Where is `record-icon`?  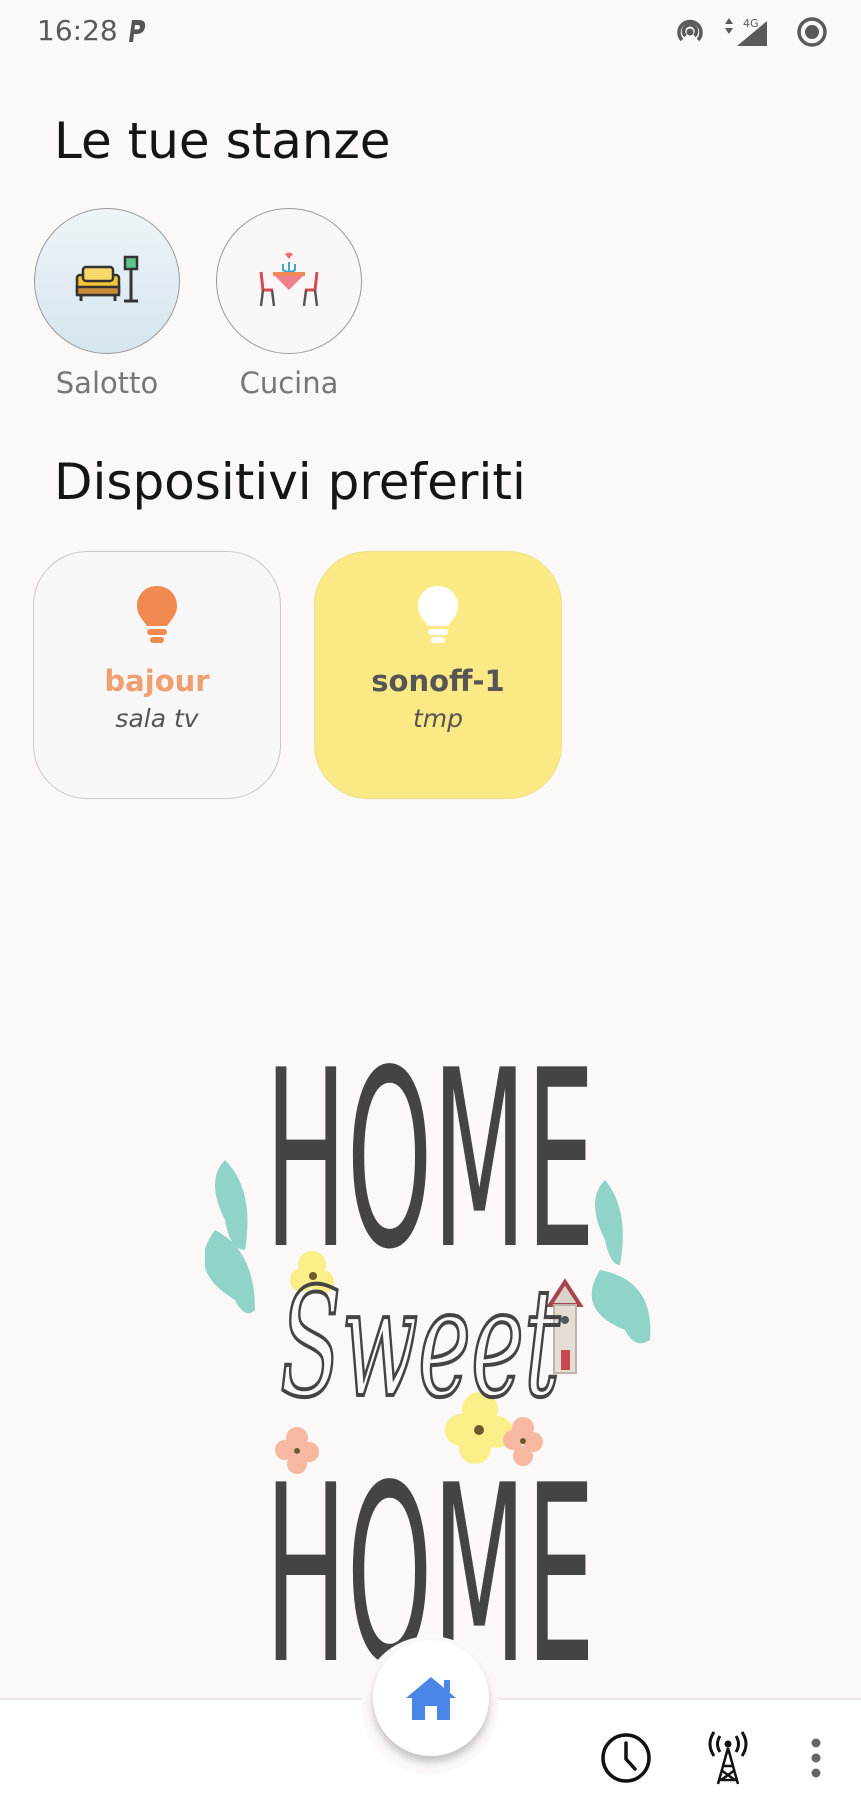
record-icon is located at coordinates (812, 32).